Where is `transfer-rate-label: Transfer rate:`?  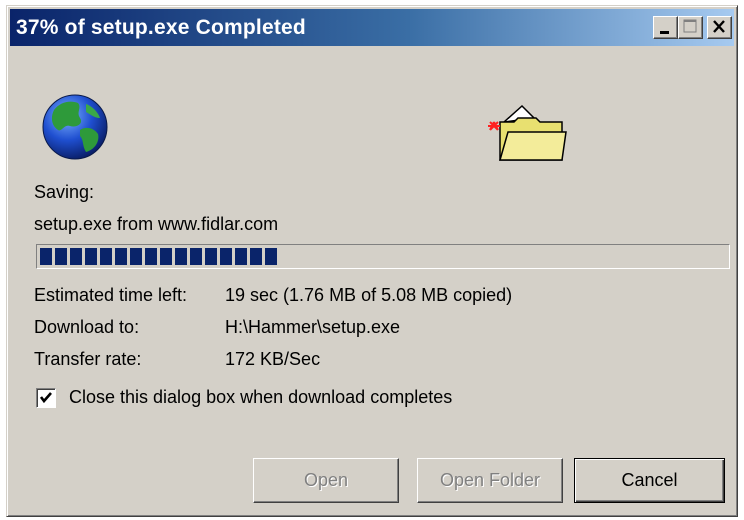
transfer-rate-label: Transfer rate: is located at coordinates (88, 359).